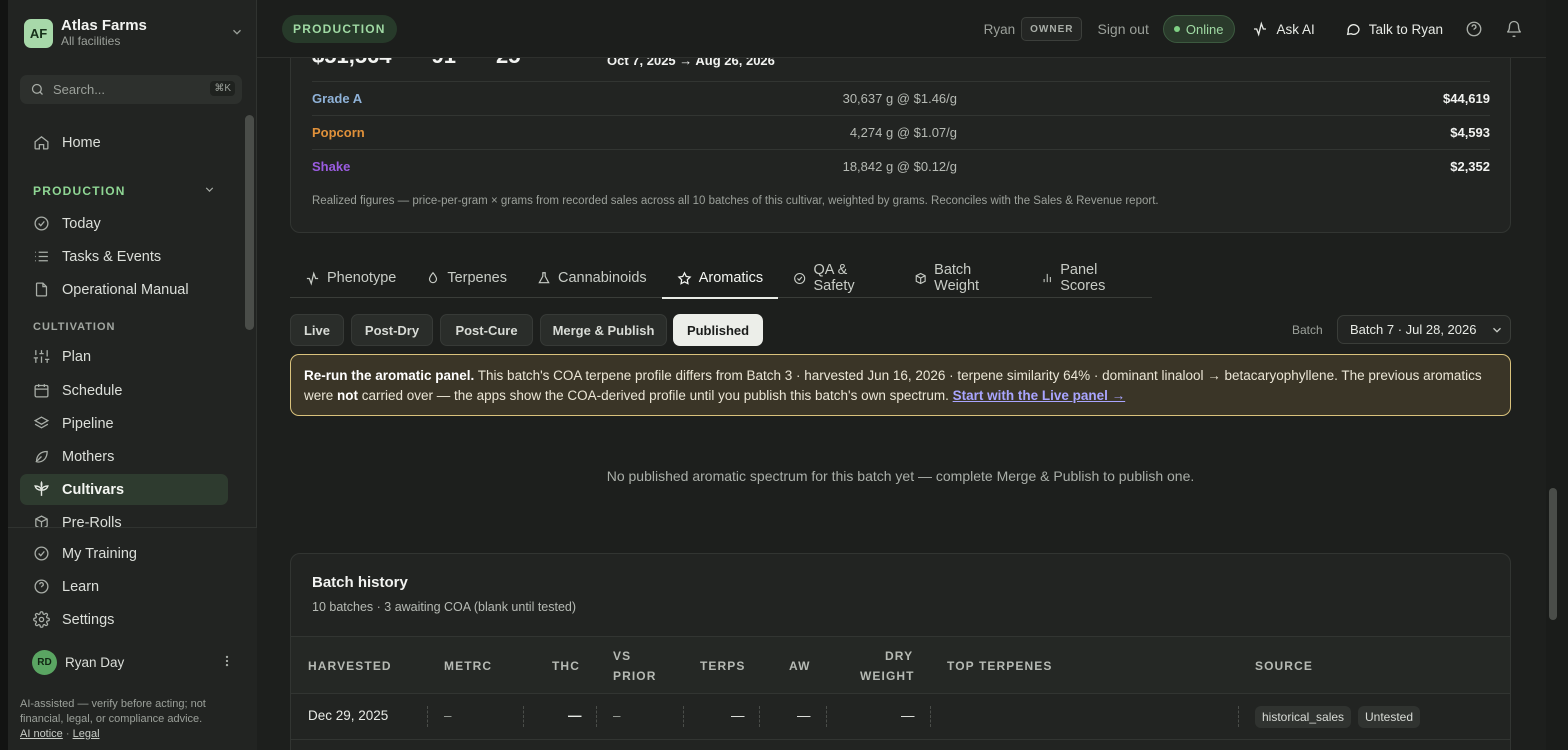 The width and height of the screenshot is (1568, 750). Describe the element at coordinates (348, 715) in the screenshot. I see `cell-harvested: Dec 29, 2025` at that location.